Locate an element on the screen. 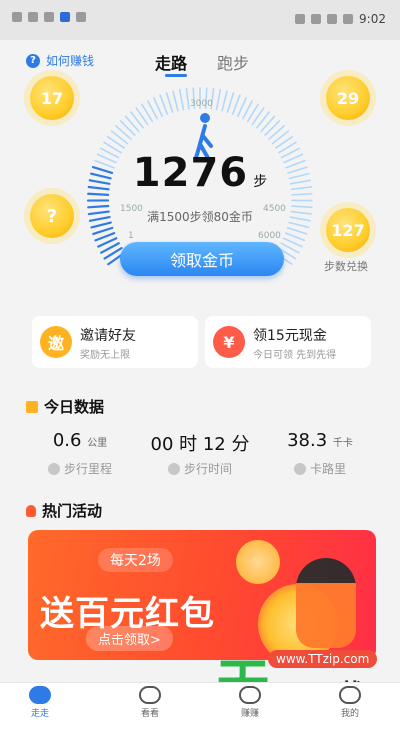  invite-icon: 邀 is located at coordinates (56, 342).